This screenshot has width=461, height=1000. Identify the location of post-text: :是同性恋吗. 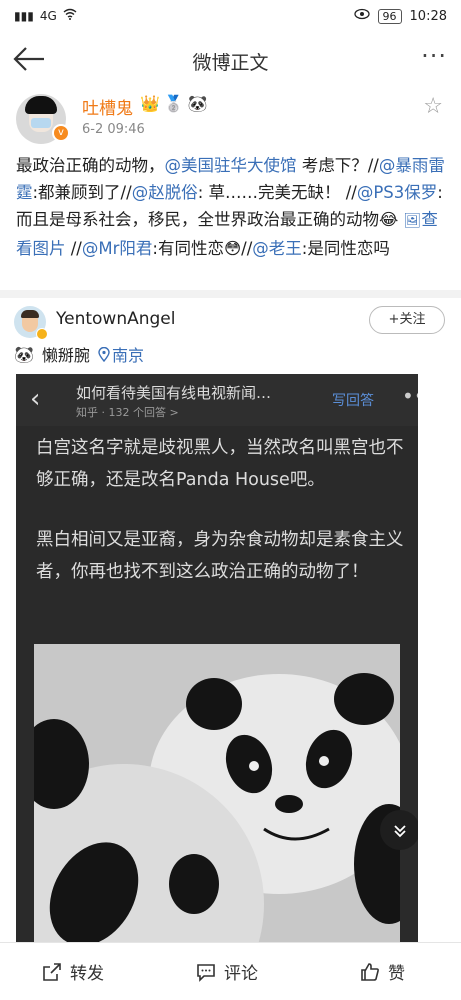
(345, 248).